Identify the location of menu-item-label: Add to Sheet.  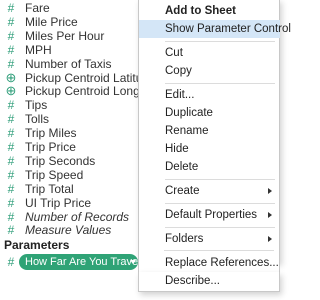
(200, 11).